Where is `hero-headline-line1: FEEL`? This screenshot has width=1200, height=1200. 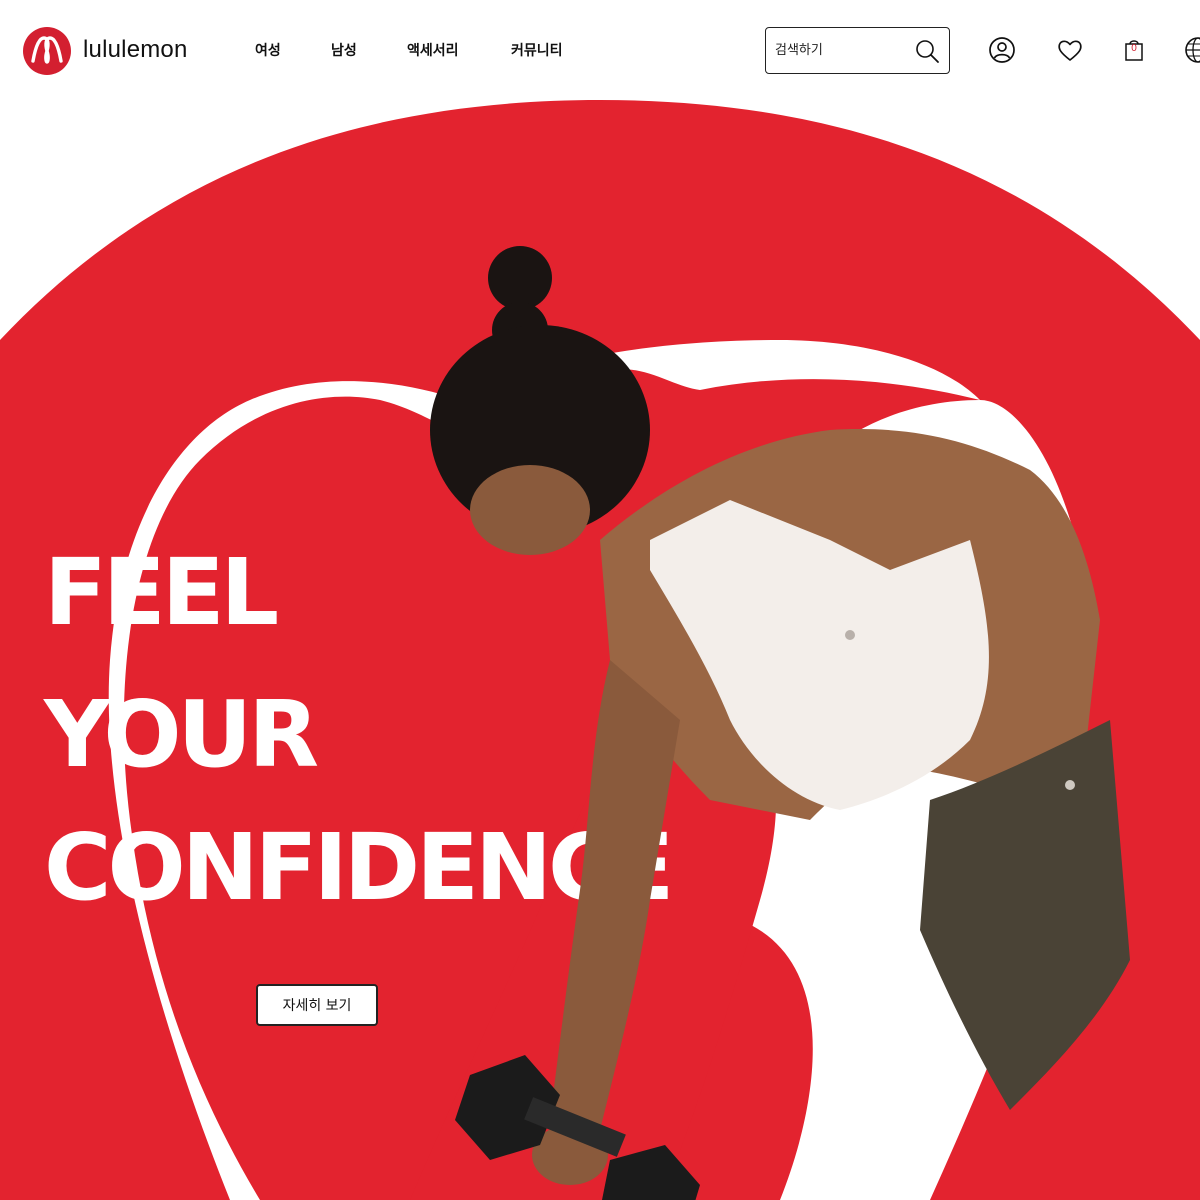
hero-headline-line1: FEEL is located at coordinates (161, 592).